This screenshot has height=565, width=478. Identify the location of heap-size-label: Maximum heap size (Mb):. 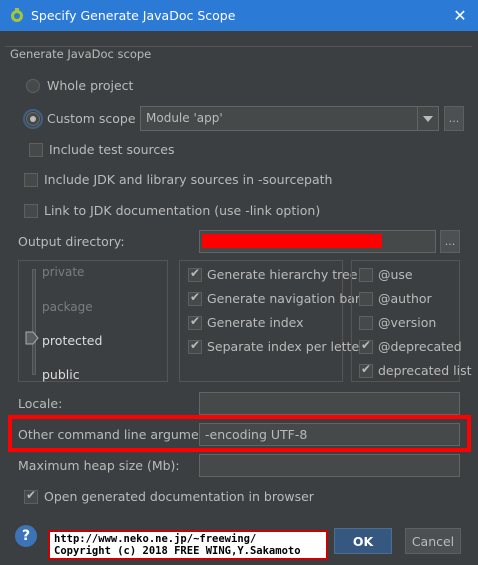
(99, 465).